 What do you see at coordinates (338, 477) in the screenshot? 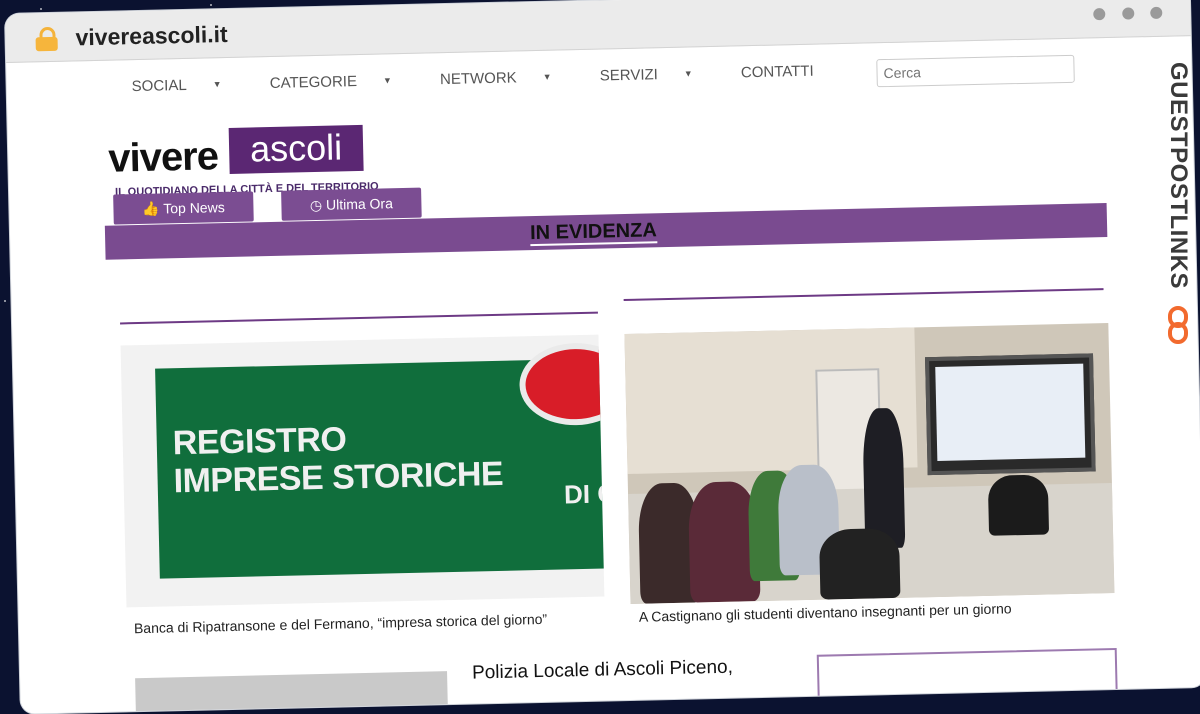
I see `image-text-line2: IMPRESE STORICHE` at bounding box center [338, 477].